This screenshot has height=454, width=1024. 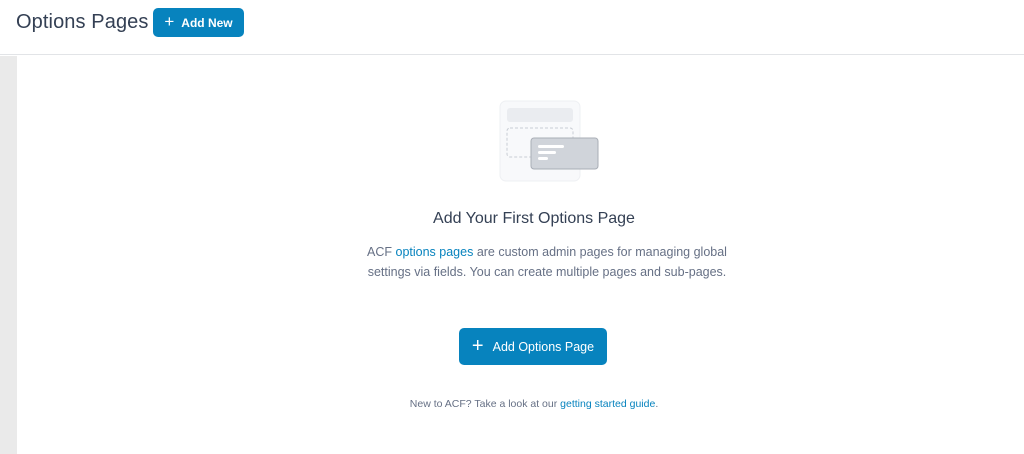 I want to click on add-new-label: Add New, so click(x=207, y=22).